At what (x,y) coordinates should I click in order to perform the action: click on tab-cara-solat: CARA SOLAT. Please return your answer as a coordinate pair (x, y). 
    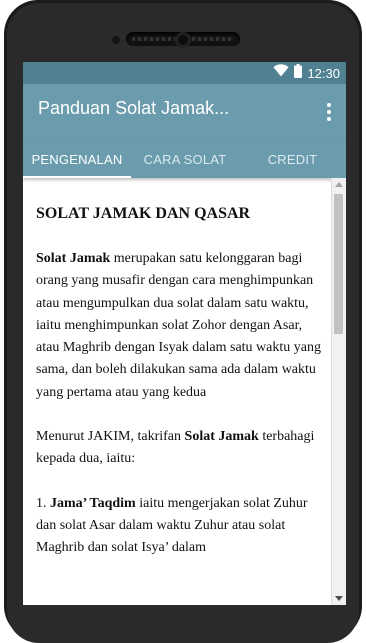
    Looking at the image, I should click on (185, 159).